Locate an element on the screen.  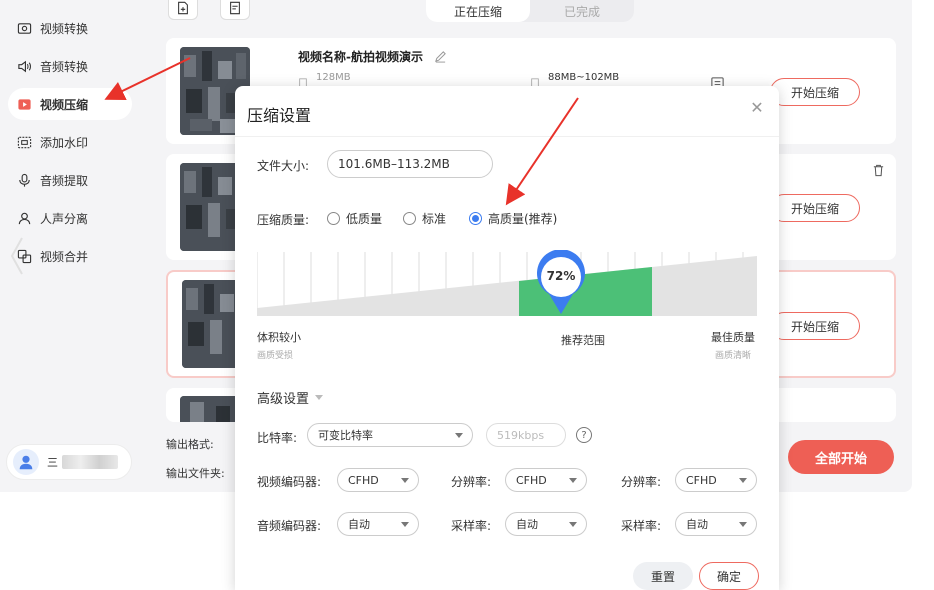
video-encoder-label: 视频编码器: is located at coordinates (289, 482).